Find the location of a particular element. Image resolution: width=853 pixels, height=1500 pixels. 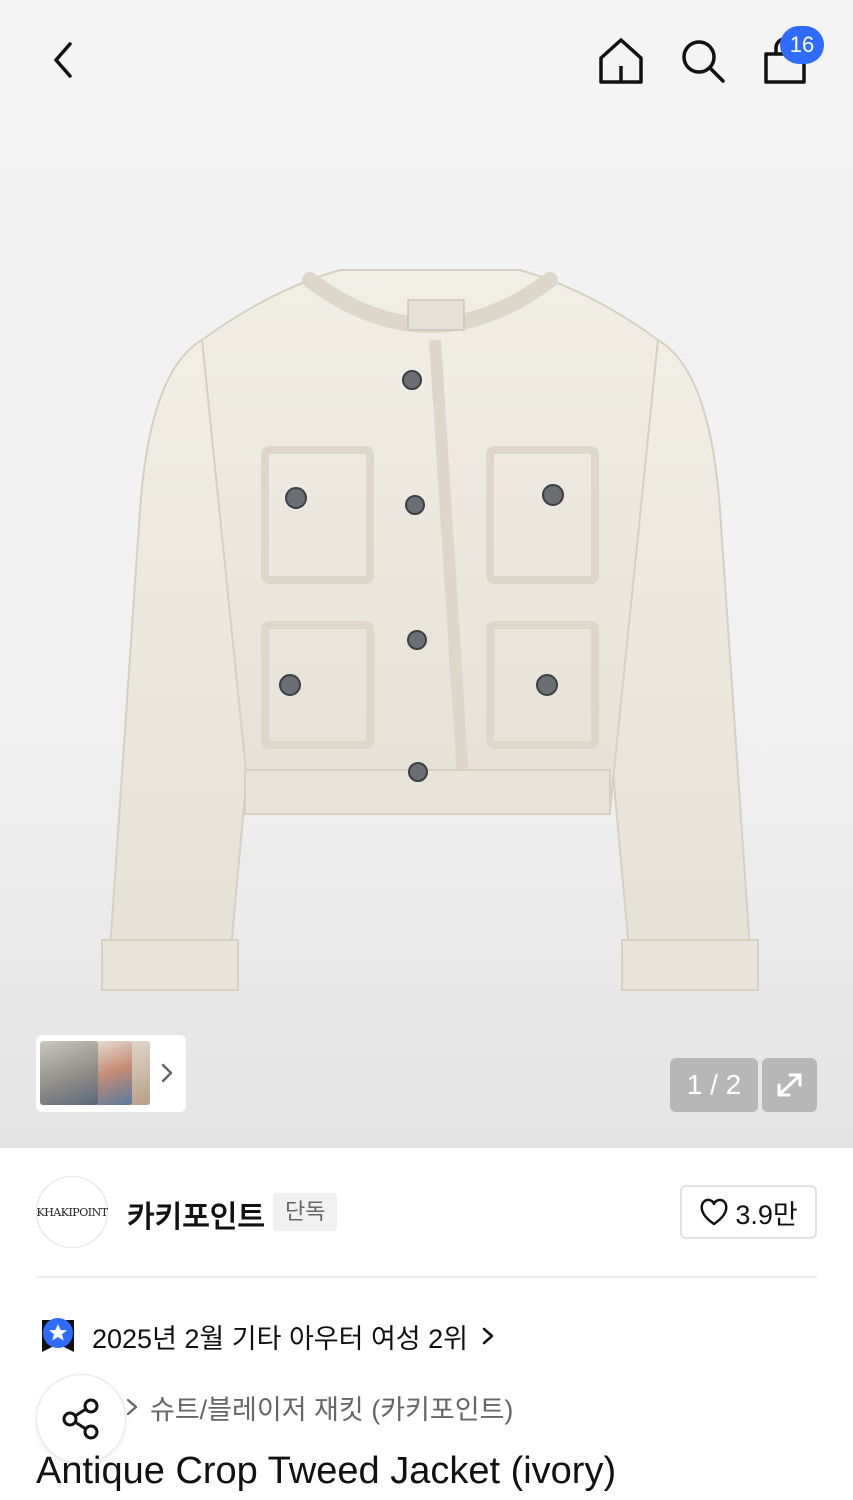

category-breadcrumb: 슈트/블레이저 재킷 (카키포인트) is located at coordinates (317, 1407).